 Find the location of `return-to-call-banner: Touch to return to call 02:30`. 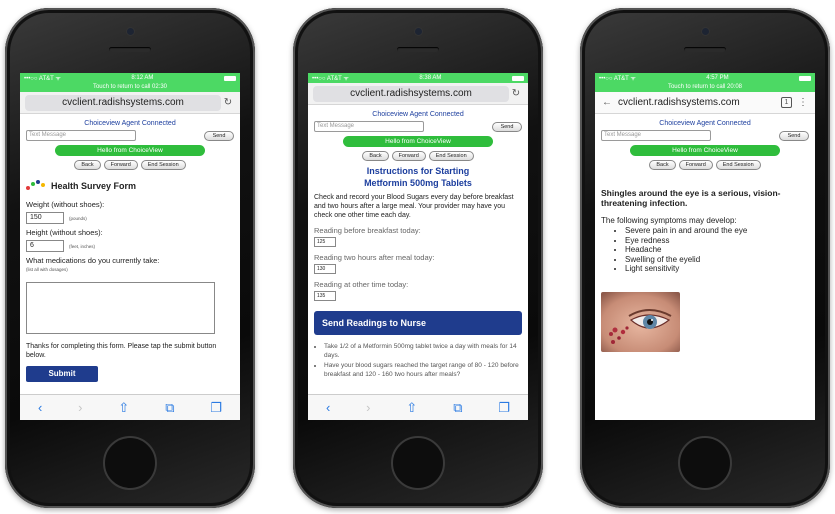

return-to-call-banner: Touch to return to call 02:30 is located at coordinates (130, 87).